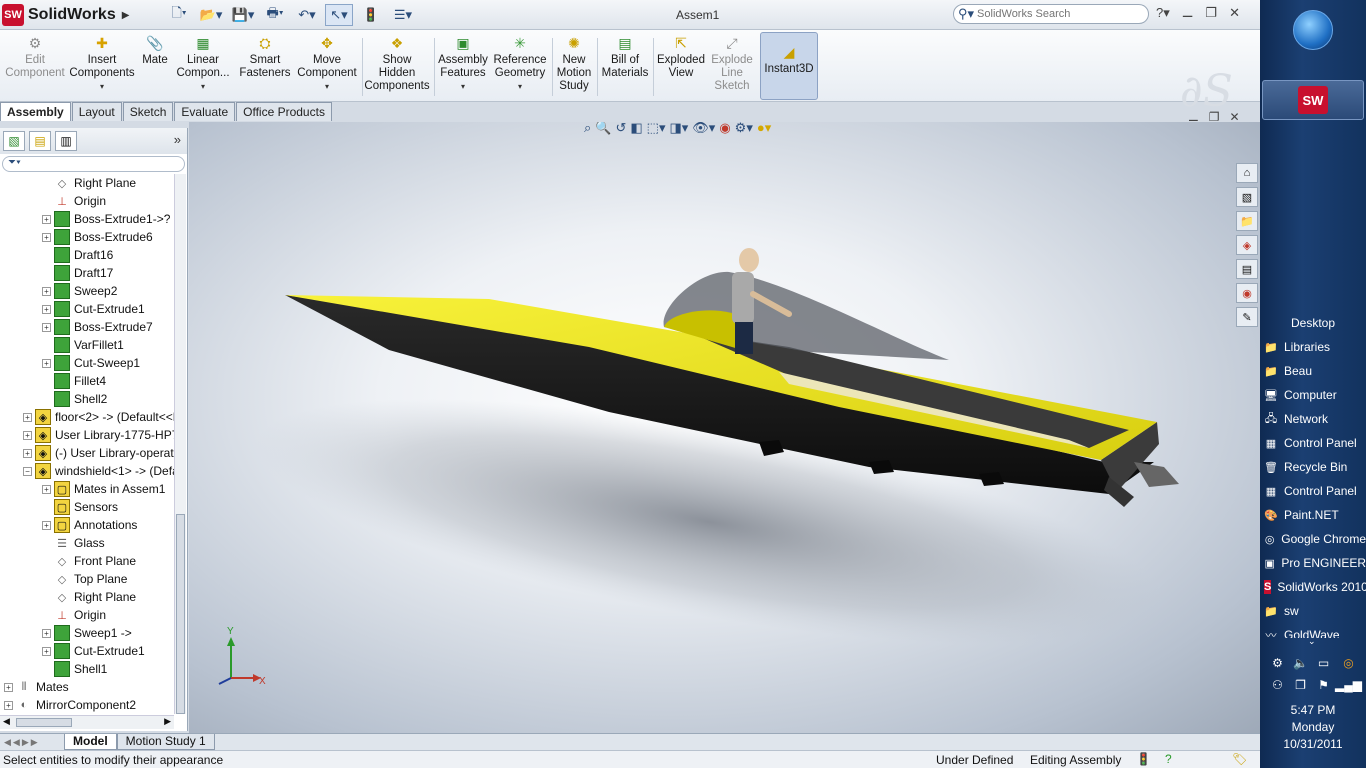 The height and width of the screenshot is (768, 1366). What do you see at coordinates (93, 164) in the screenshot?
I see `filter-box: ⏷▾` at bounding box center [93, 164].